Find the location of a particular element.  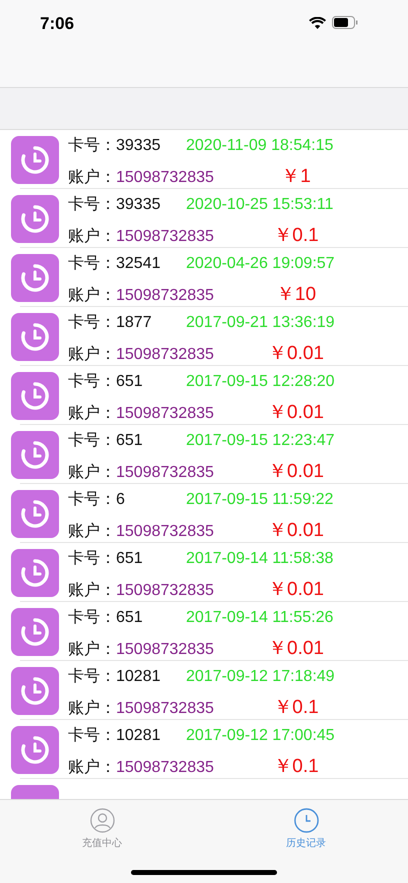

record-time: 2017-09-15 11:59:22 is located at coordinates (260, 499).